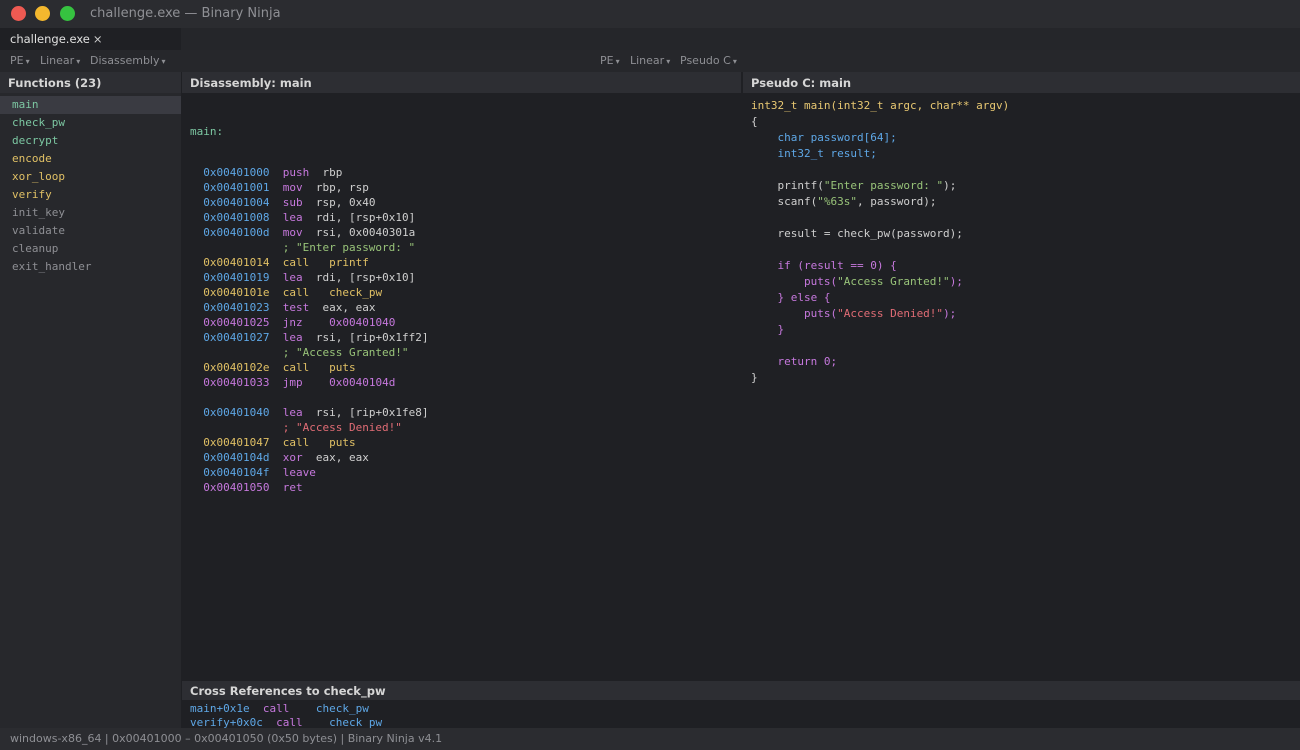  I want to click on code-token: char password[64];, so click(837, 137).